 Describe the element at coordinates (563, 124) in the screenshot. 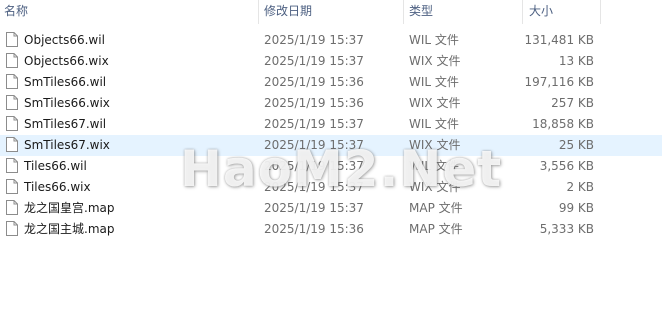

I see `file-size: 18,858 KB` at that location.